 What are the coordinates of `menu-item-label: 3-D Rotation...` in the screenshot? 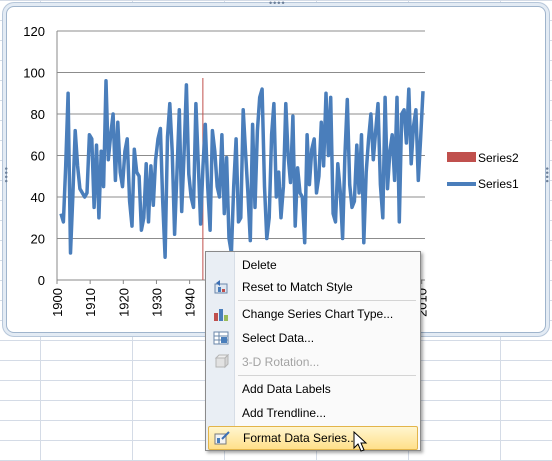 It's located at (281, 362).